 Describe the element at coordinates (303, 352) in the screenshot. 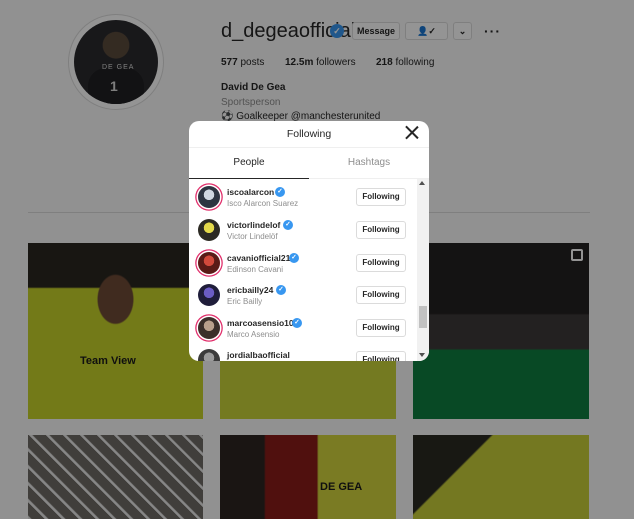

I see `list-item: jordialbaofficial Following` at that location.